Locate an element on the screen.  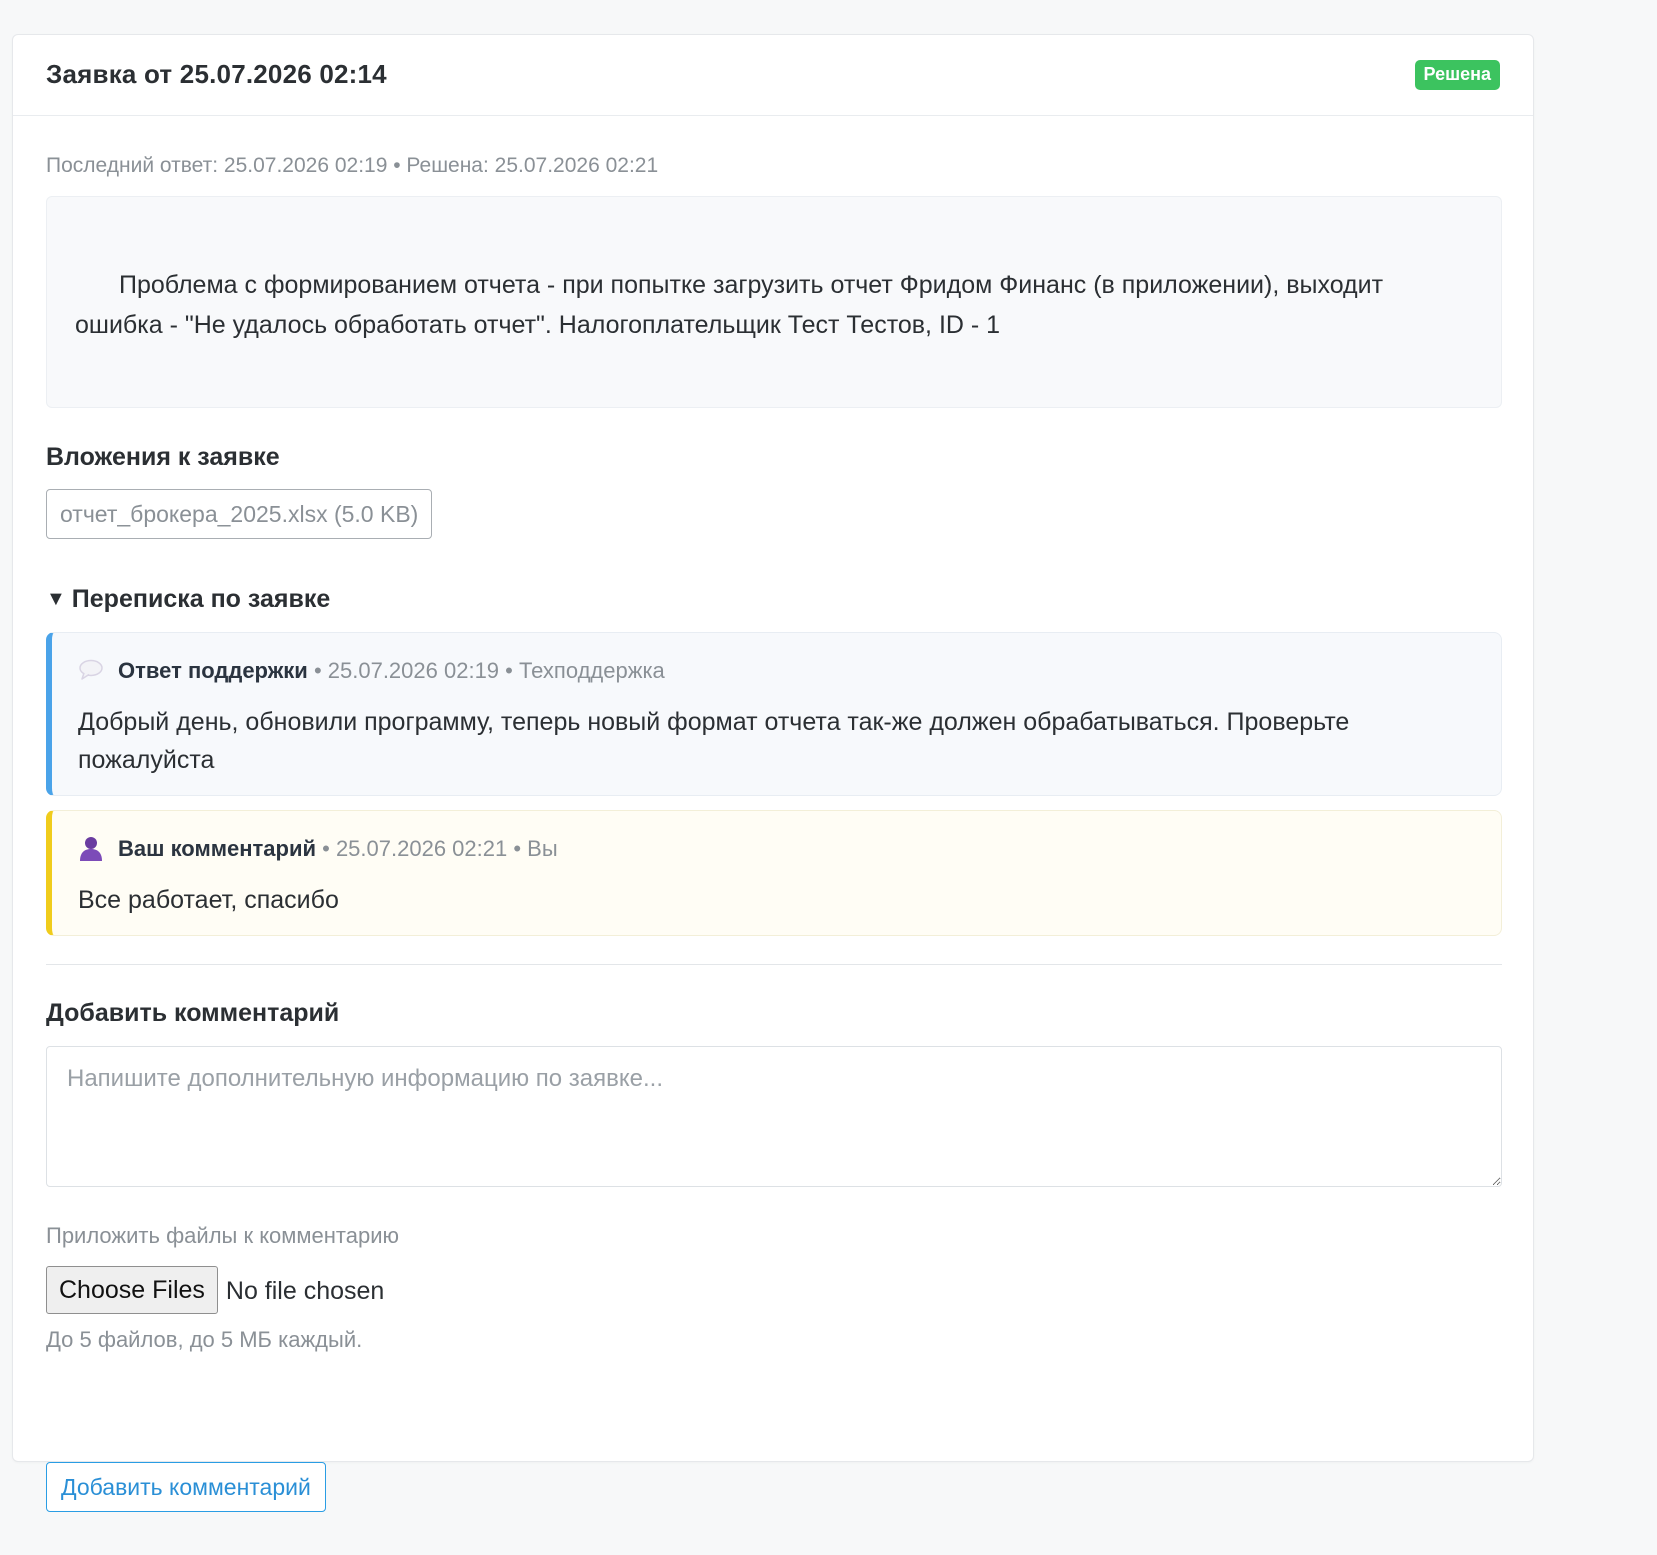
no-file-label: No file chosen is located at coordinates (305, 1291).